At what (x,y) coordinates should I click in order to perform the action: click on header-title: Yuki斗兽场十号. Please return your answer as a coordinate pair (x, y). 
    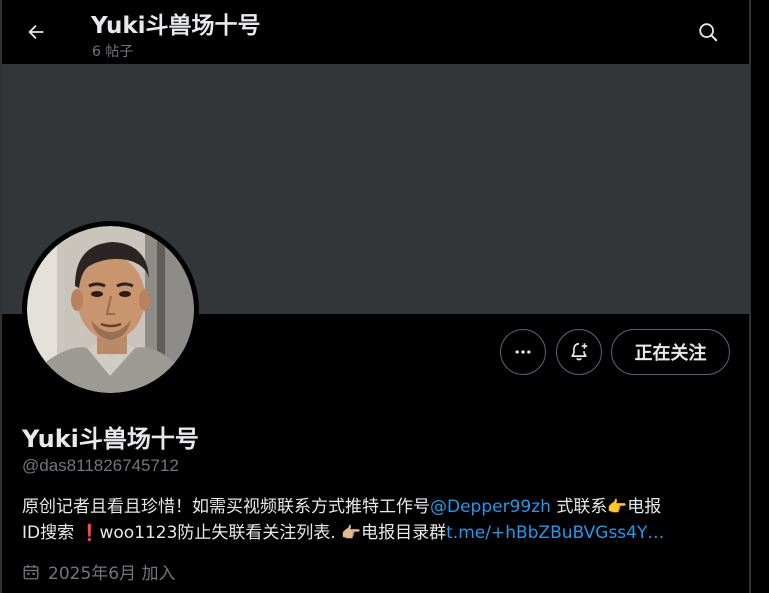
    Looking at the image, I should click on (176, 26).